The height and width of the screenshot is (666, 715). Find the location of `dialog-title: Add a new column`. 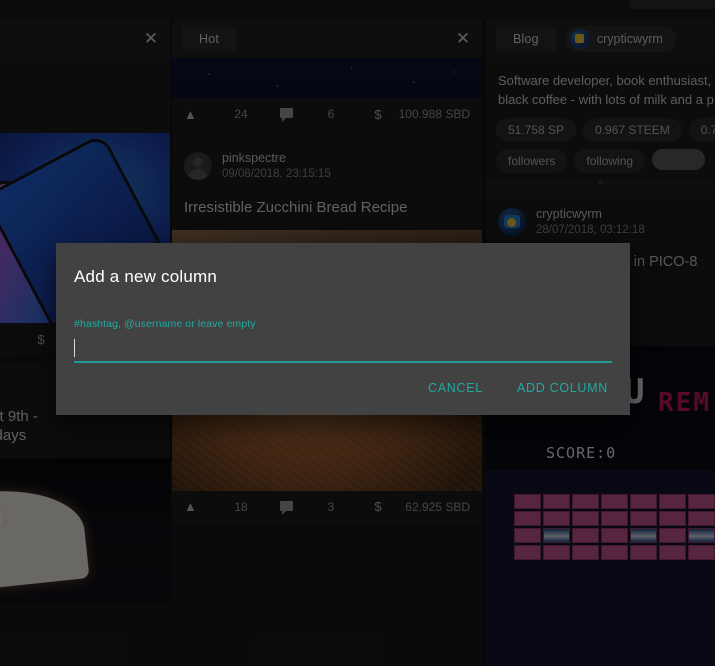

dialog-title: Add a new column is located at coordinates (146, 276).